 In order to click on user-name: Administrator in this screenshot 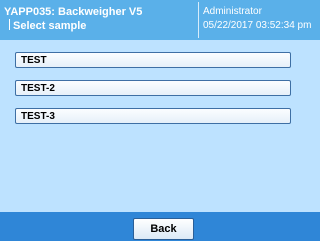, I will do `click(232, 11)`.